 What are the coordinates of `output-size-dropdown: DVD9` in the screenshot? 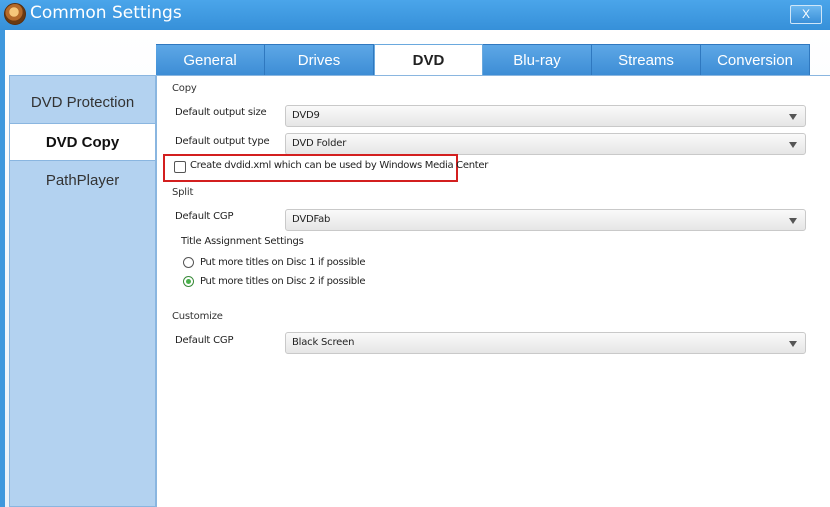 It's located at (545, 116).